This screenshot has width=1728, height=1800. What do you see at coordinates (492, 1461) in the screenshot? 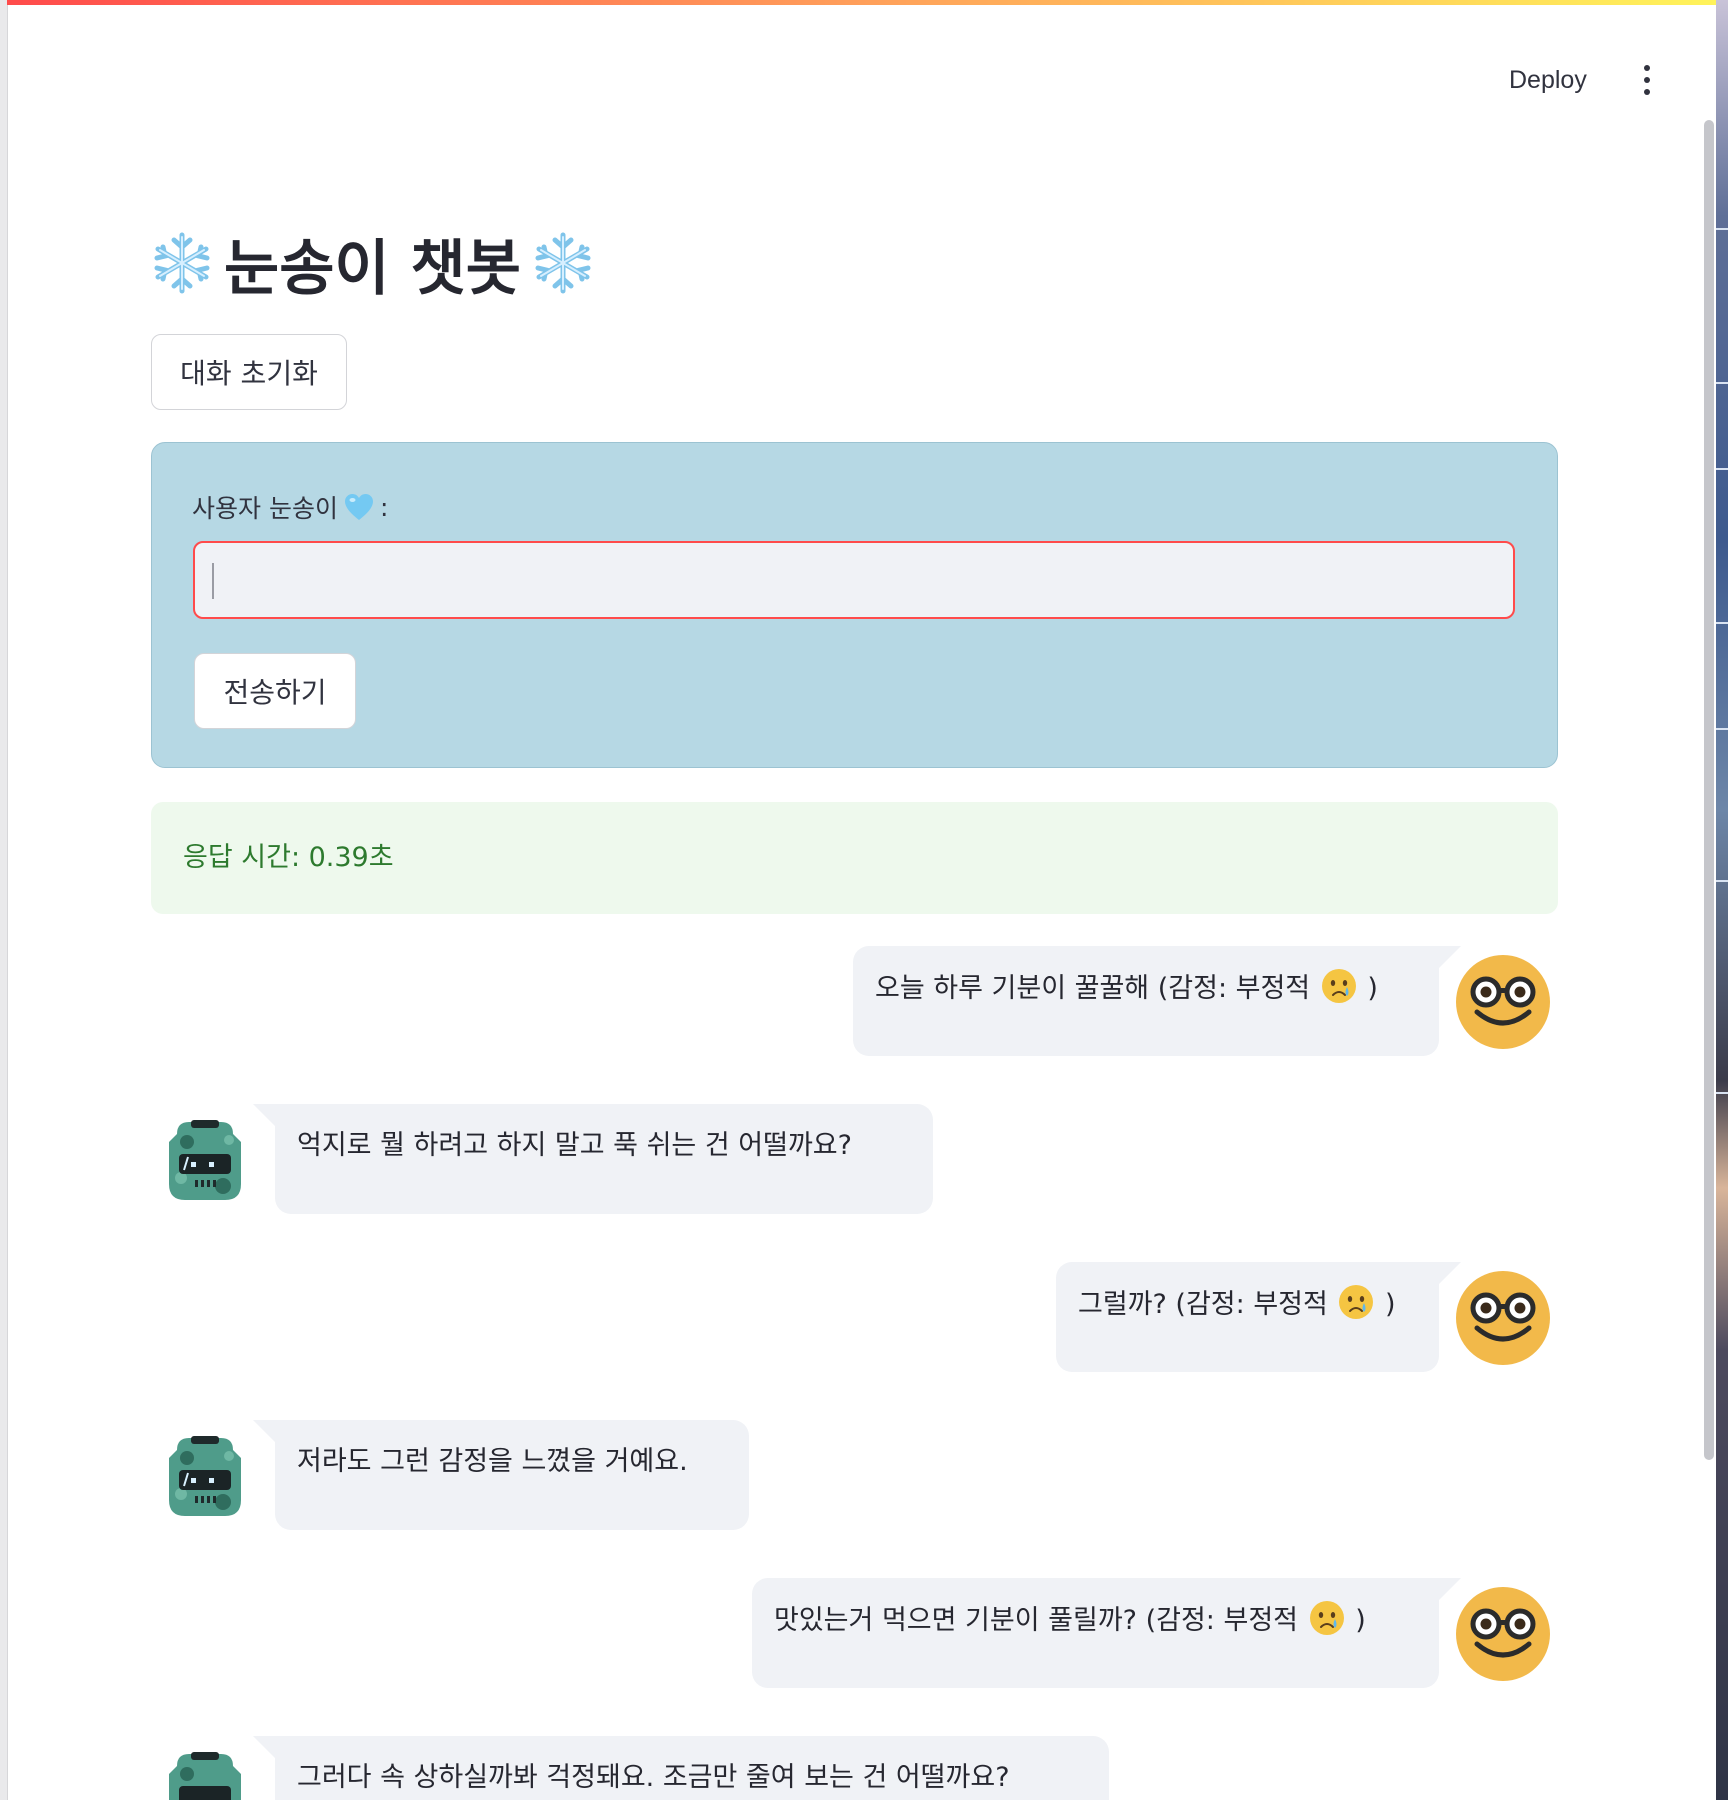
I see `message-text: 저라도 그런 감정을 느꼈을 거예요.` at bounding box center [492, 1461].